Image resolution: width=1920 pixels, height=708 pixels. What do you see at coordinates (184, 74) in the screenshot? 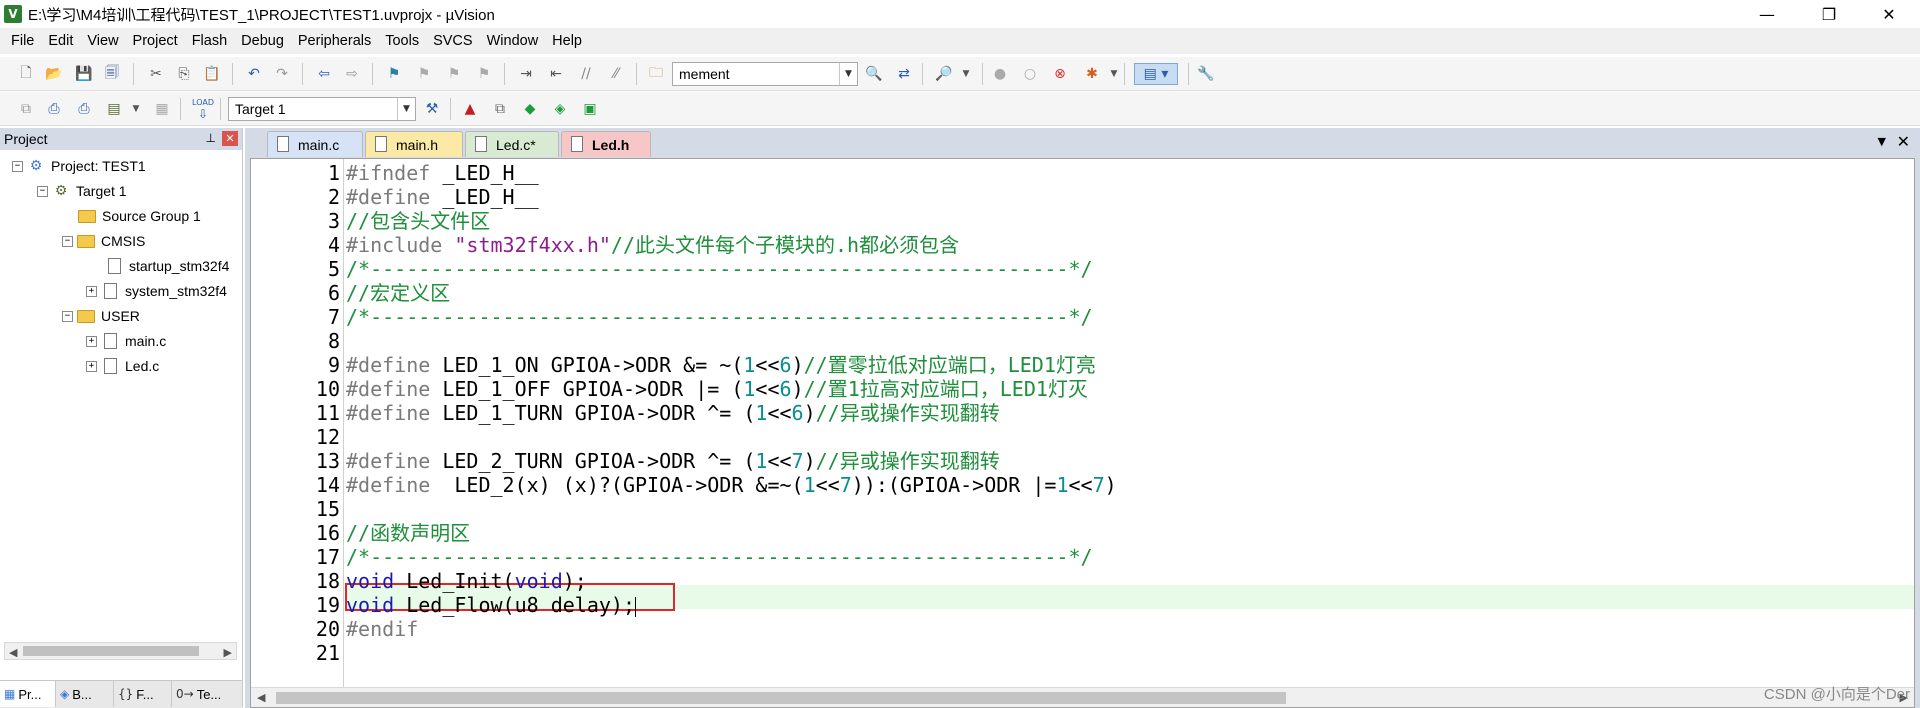
I see `copy-icon: ⎘` at bounding box center [184, 74].